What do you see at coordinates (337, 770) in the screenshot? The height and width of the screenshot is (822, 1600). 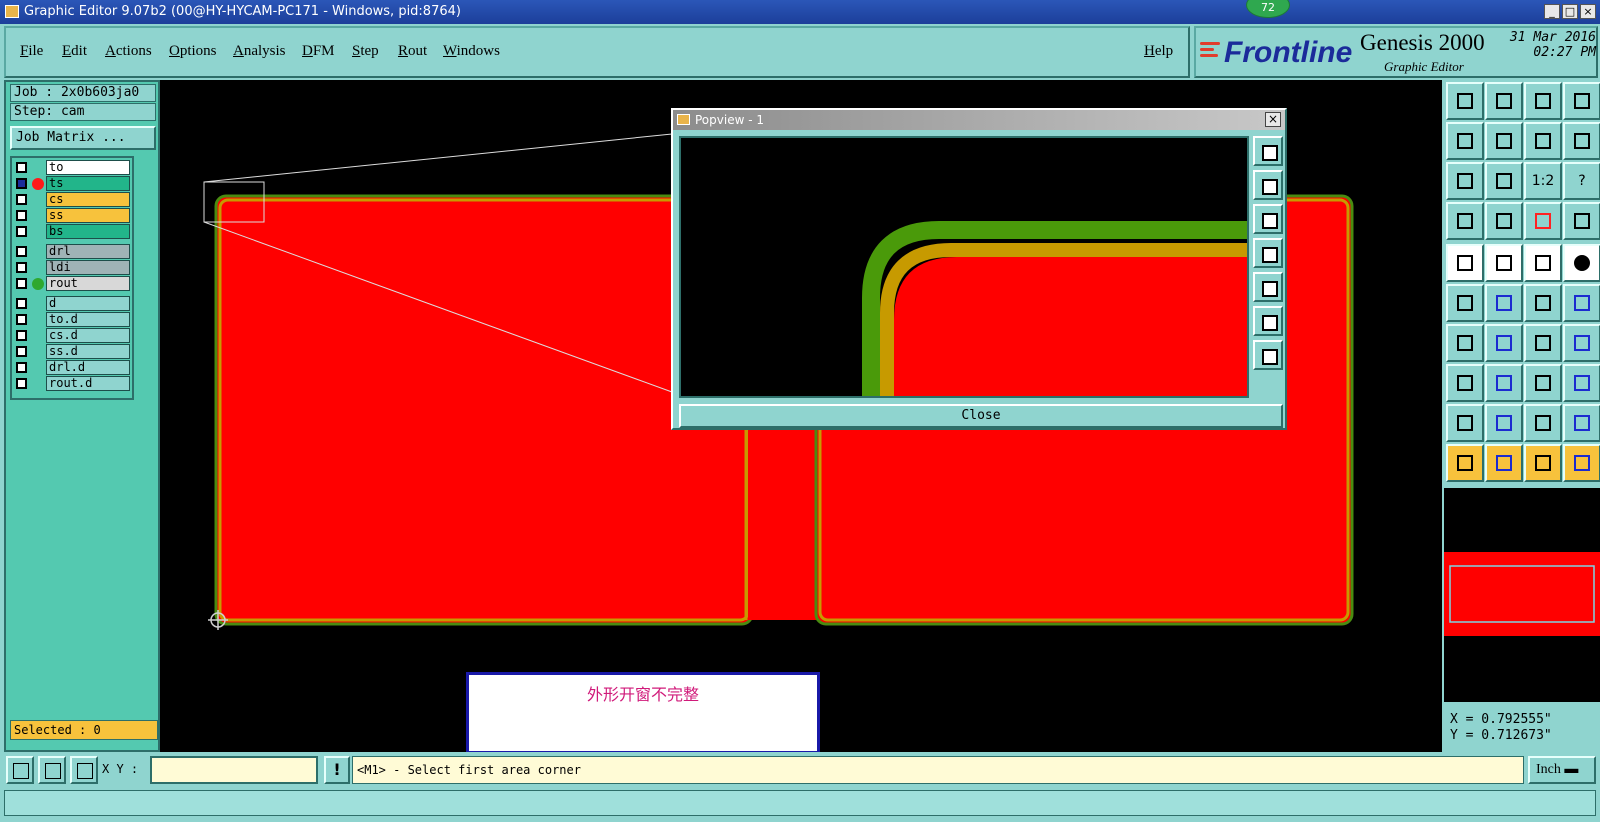 I see `warning-button: !` at bounding box center [337, 770].